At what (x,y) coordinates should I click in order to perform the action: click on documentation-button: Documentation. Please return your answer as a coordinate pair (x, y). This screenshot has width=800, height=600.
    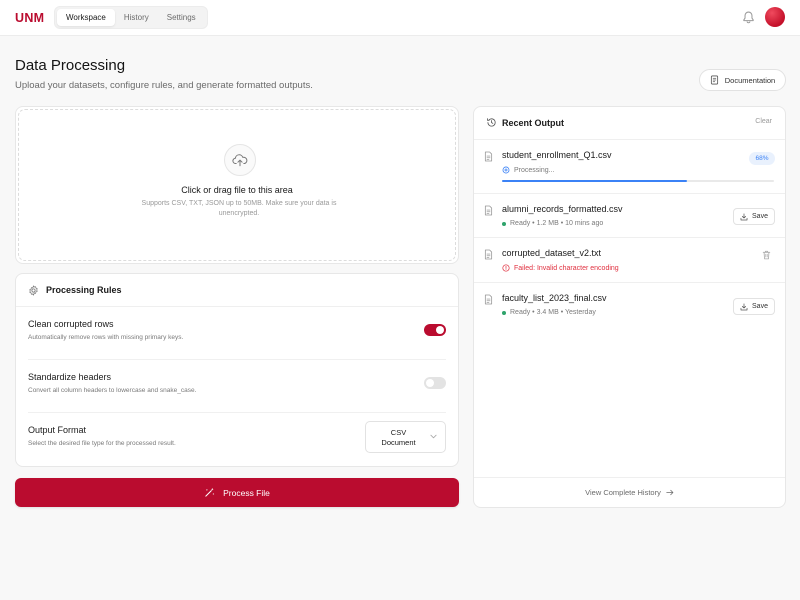
    Looking at the image, I should click on (742, 80).